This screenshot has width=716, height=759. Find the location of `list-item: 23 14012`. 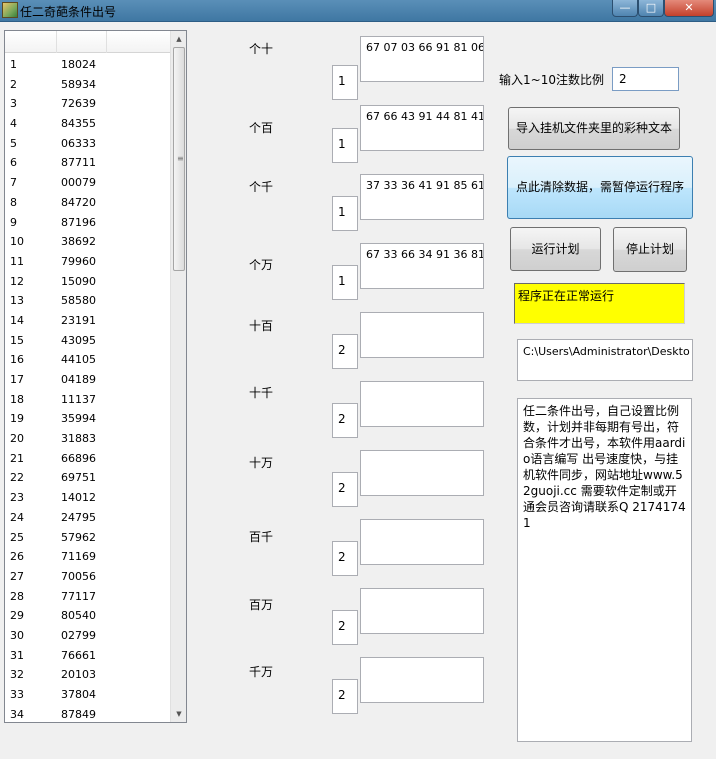

list-item: 23 14012 is located at coordinates (88, 498).